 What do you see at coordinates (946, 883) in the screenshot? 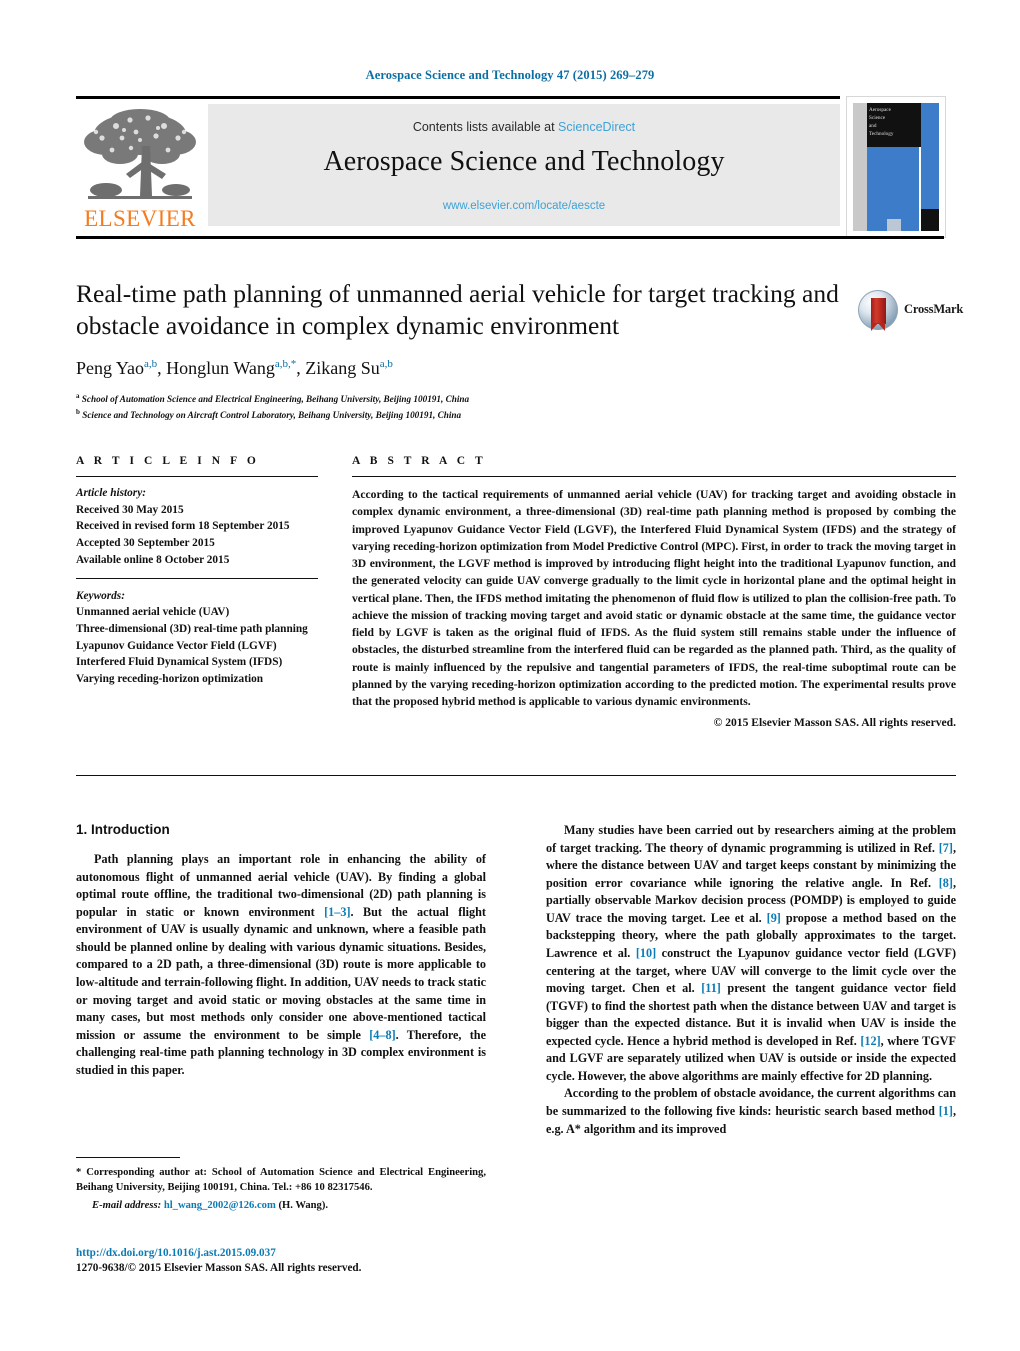
I see `citation-link: [8]` at bounding box center [946, 883].